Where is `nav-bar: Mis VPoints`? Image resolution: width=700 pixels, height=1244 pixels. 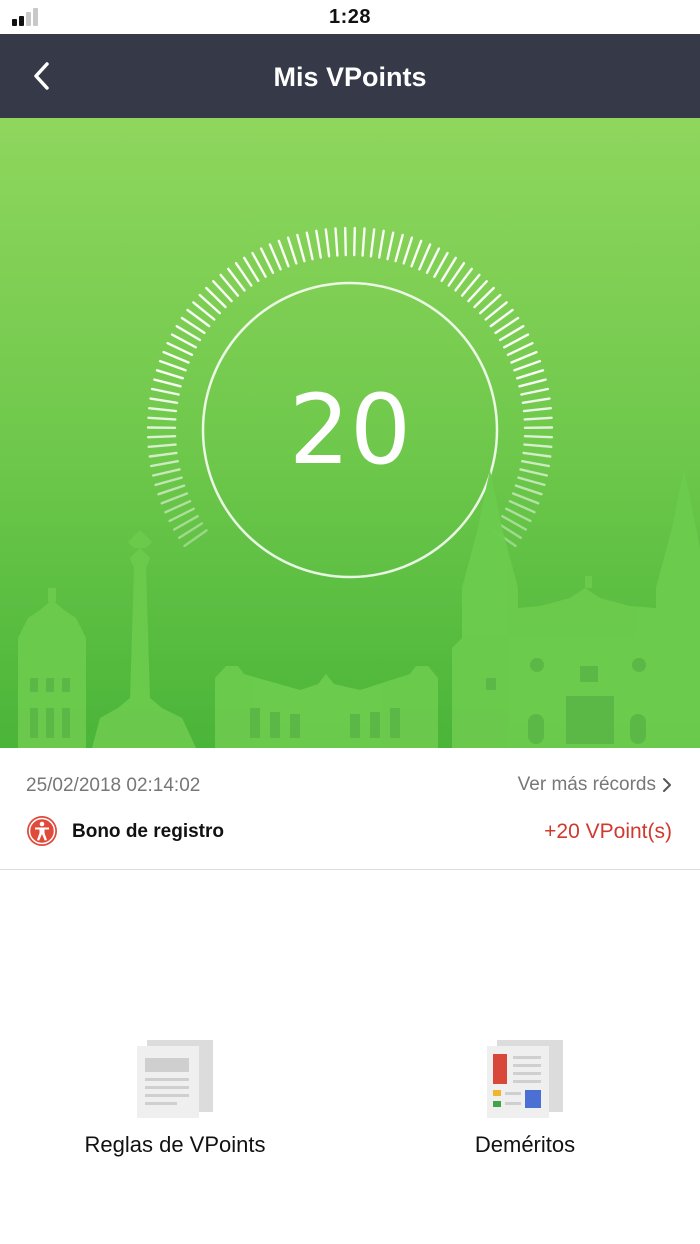 nav-bar: Mis VPoints is located at coordinates (350, 76).